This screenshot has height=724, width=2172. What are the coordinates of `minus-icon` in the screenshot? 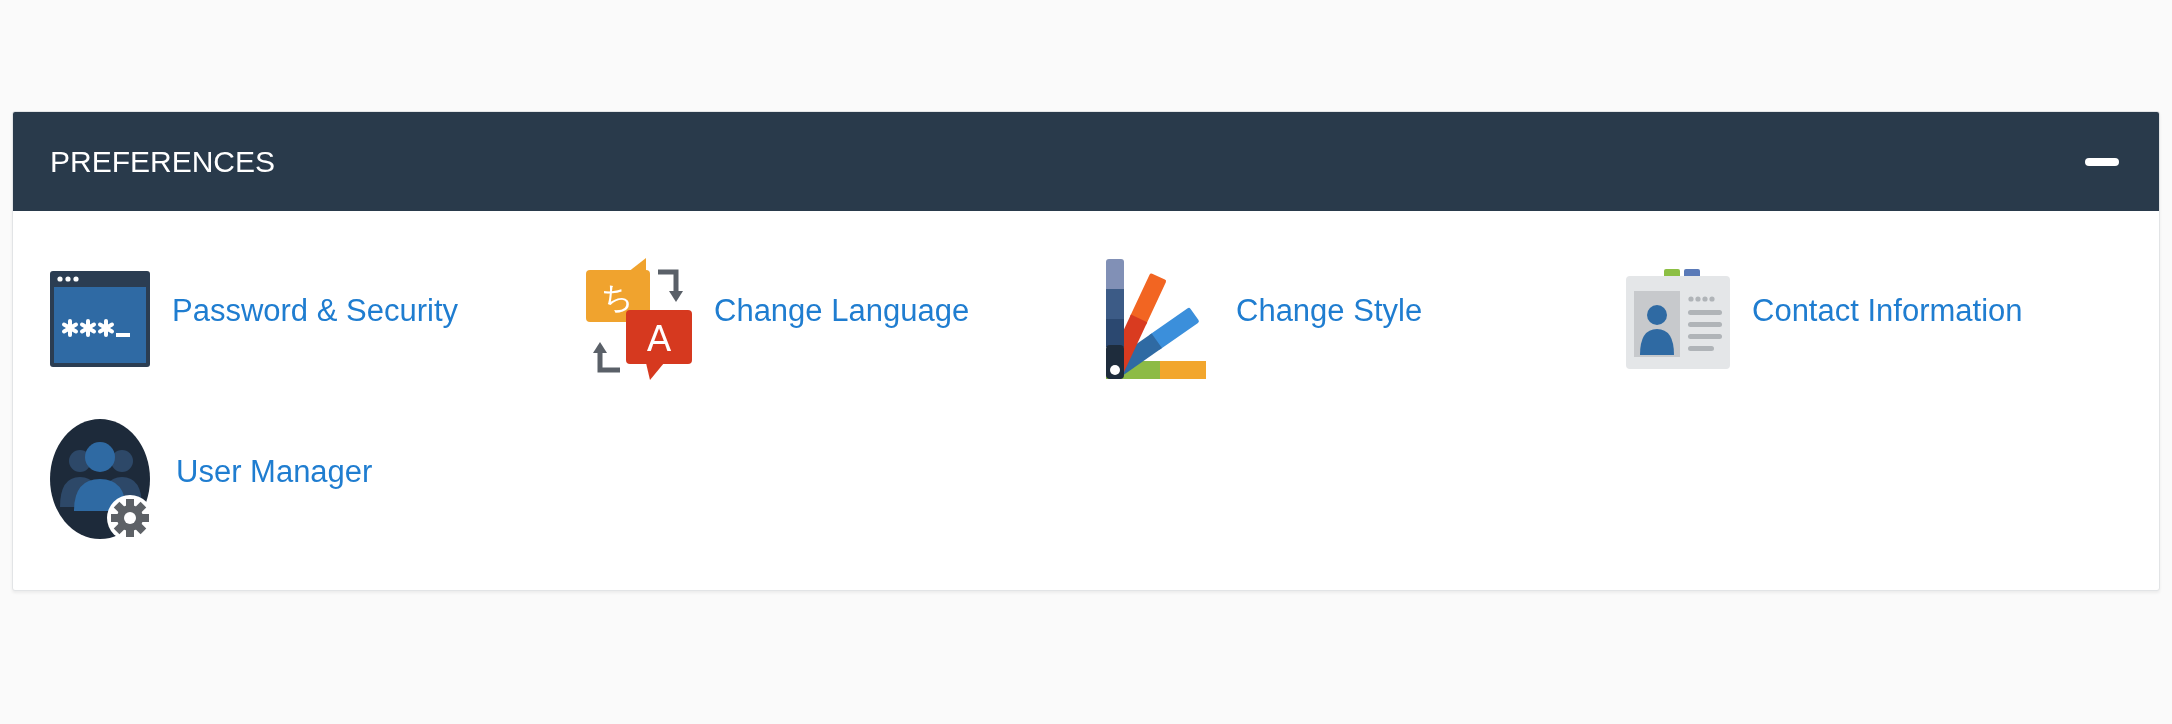 It's located at (2102, 161).